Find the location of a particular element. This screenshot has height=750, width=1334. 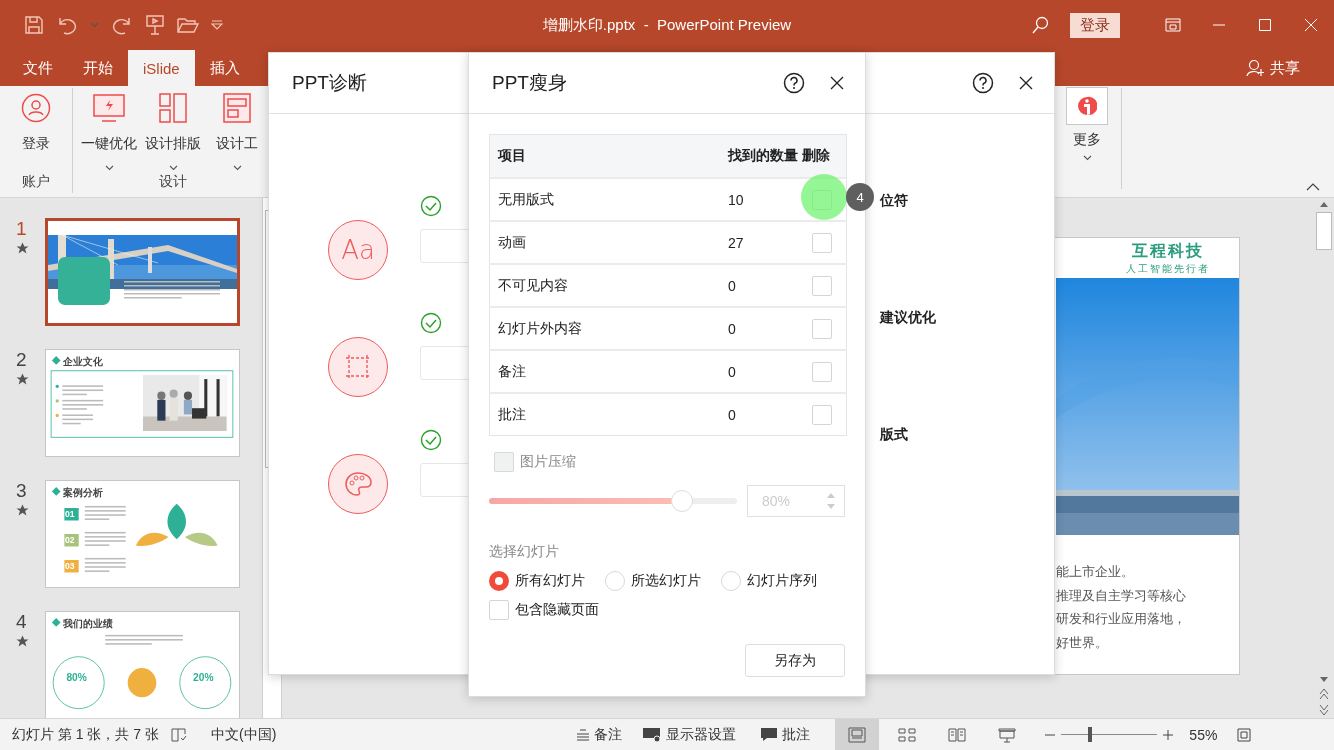

check-result: 建议优化 is located at coordinates (908, 318).